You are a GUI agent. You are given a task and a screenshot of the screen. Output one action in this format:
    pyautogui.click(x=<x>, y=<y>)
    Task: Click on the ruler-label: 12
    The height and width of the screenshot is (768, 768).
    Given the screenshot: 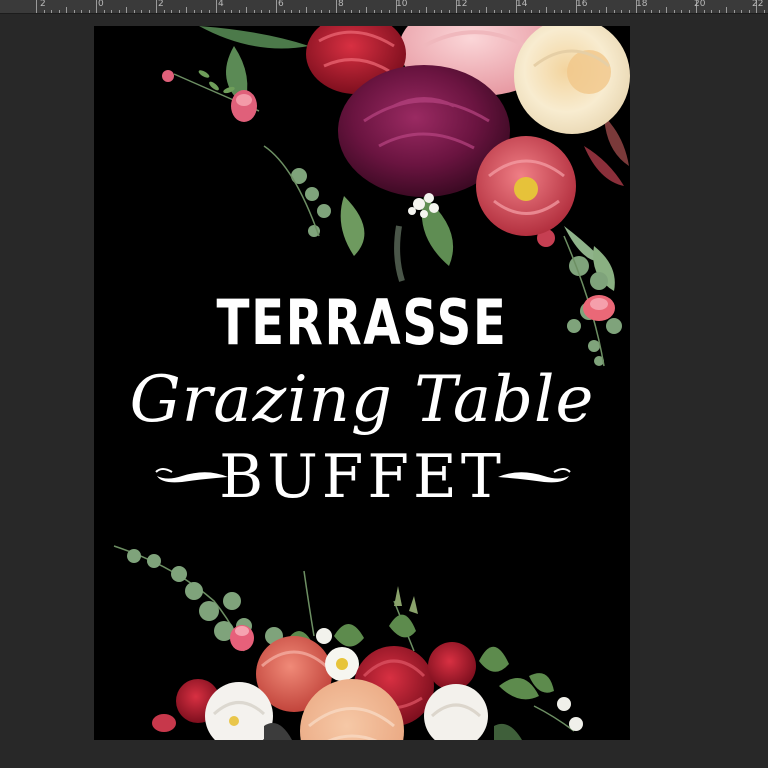 What is the action you would take?
    pyautogui.click(x=462, y=4)
    